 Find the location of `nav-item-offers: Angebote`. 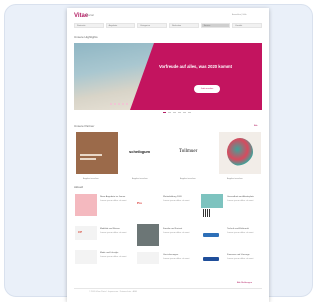

nav-item-offers: Angebote is located at coordinates (120, 25).